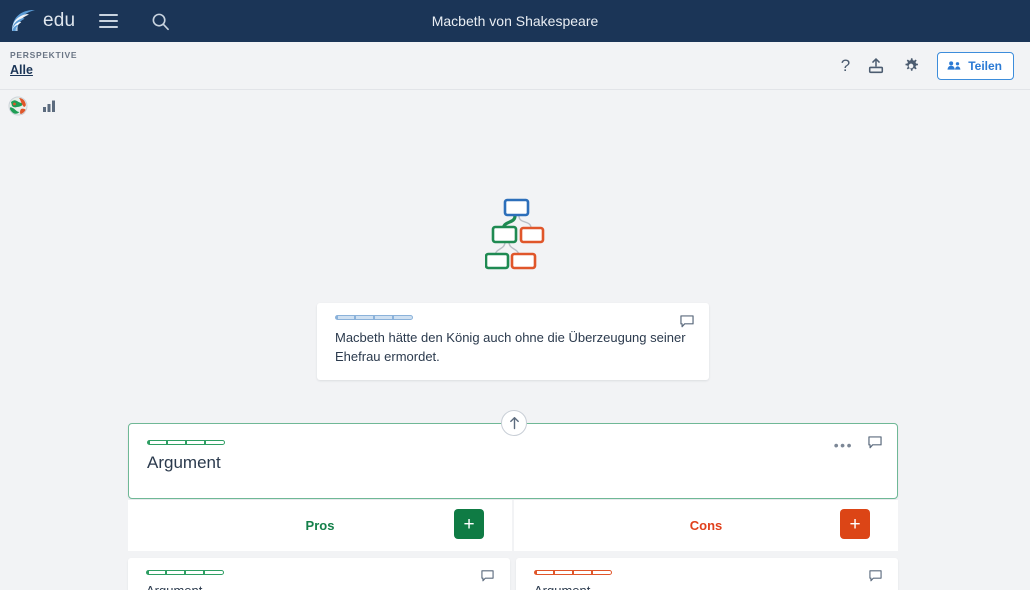 This screenshot has width=1030, height=590. I want to click on argument-more-options-button: •••, so click(843, 445).